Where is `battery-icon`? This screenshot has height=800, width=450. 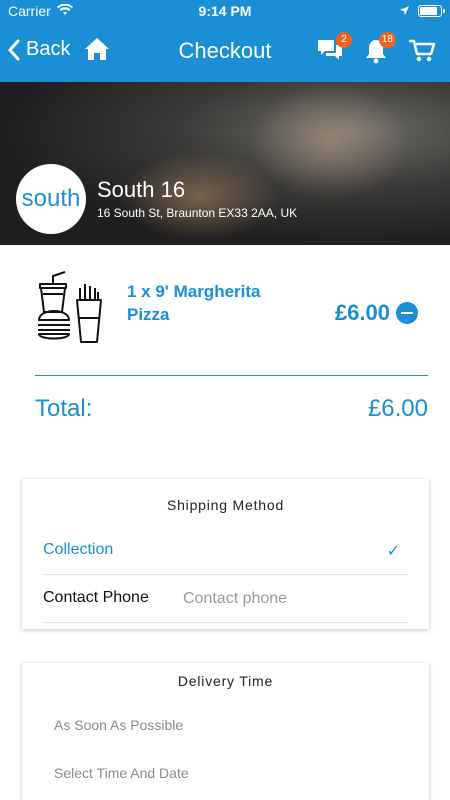 battery-icon is located at coordinates (431, 11).